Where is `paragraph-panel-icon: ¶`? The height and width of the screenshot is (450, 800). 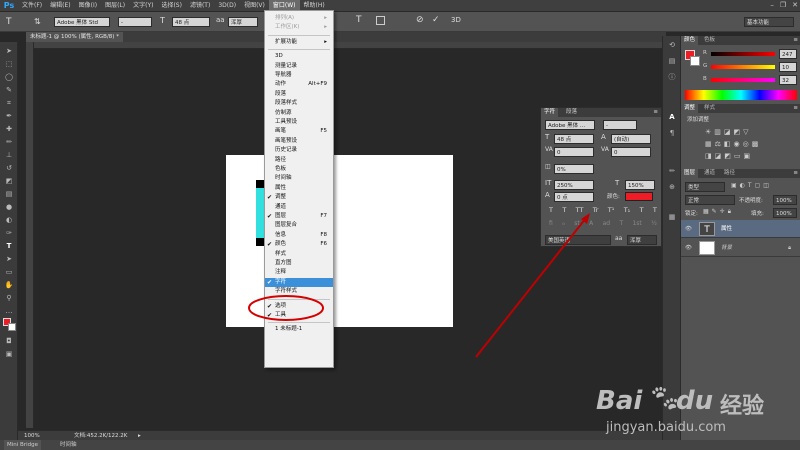
paragraph-panel-icon: ¶ is located at coordinates (672, 133).